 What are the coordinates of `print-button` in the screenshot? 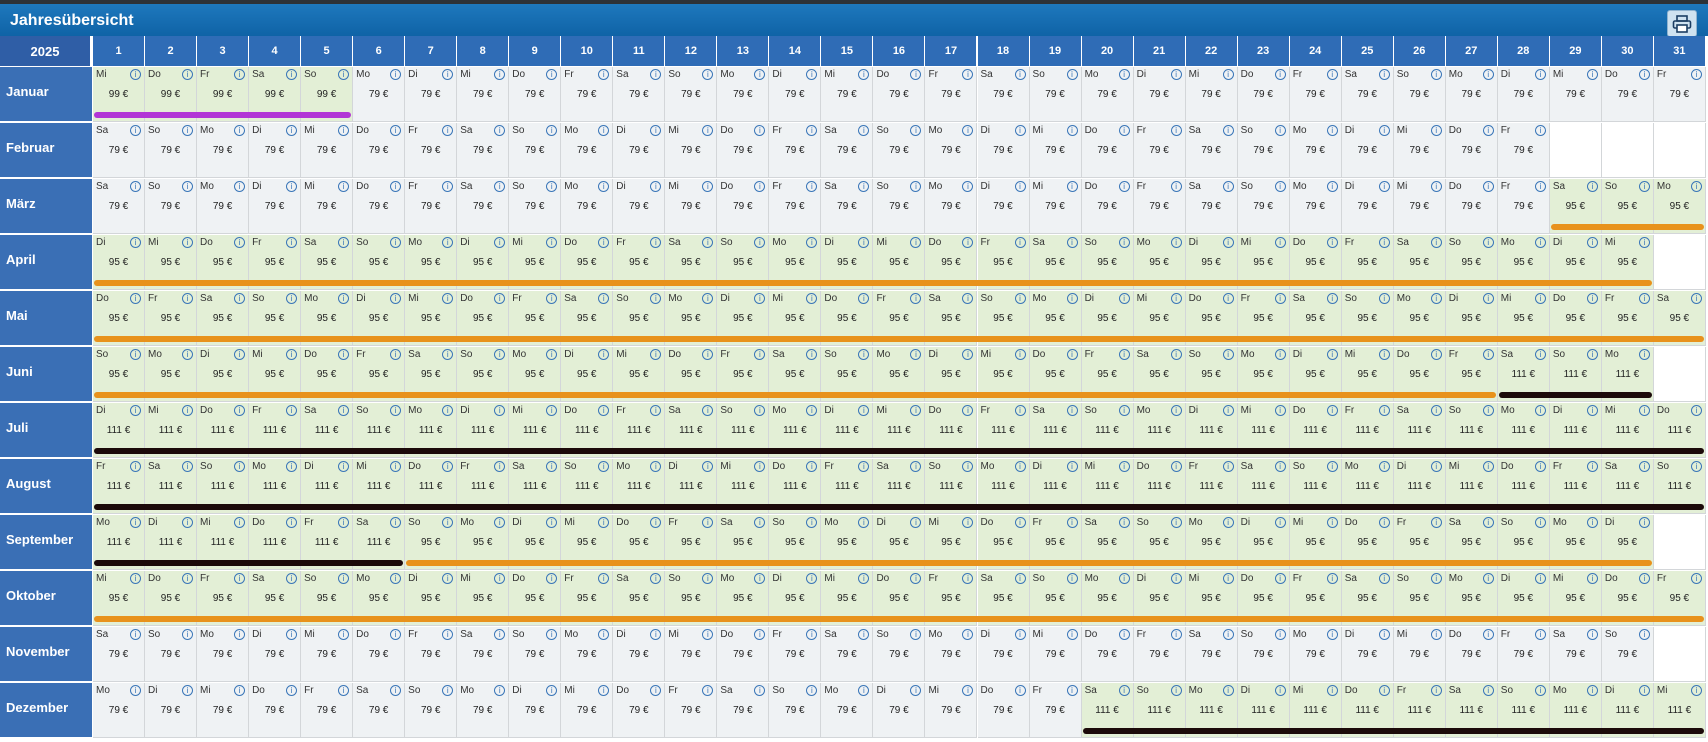 It's located at (1682, 23).